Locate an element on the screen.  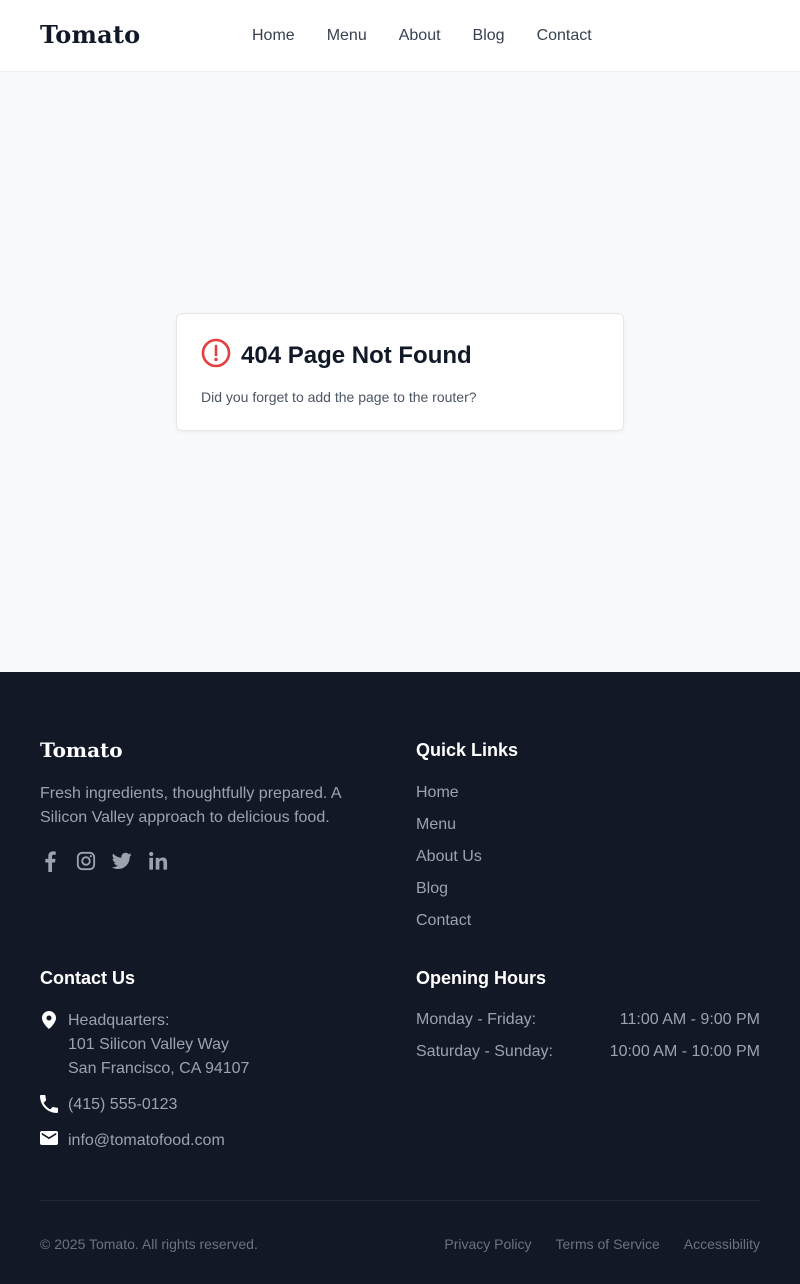
linkedin-icon is located at coordinates (158, 861).